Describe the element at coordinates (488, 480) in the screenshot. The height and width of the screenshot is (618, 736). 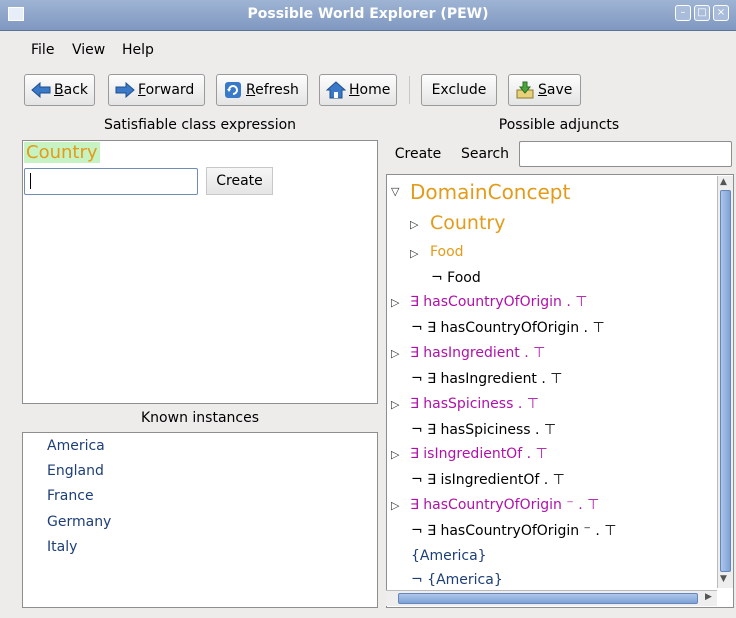
I see `tree-node-not-role: ¬ ∃ isIngredientOf . ⊤` at that location.